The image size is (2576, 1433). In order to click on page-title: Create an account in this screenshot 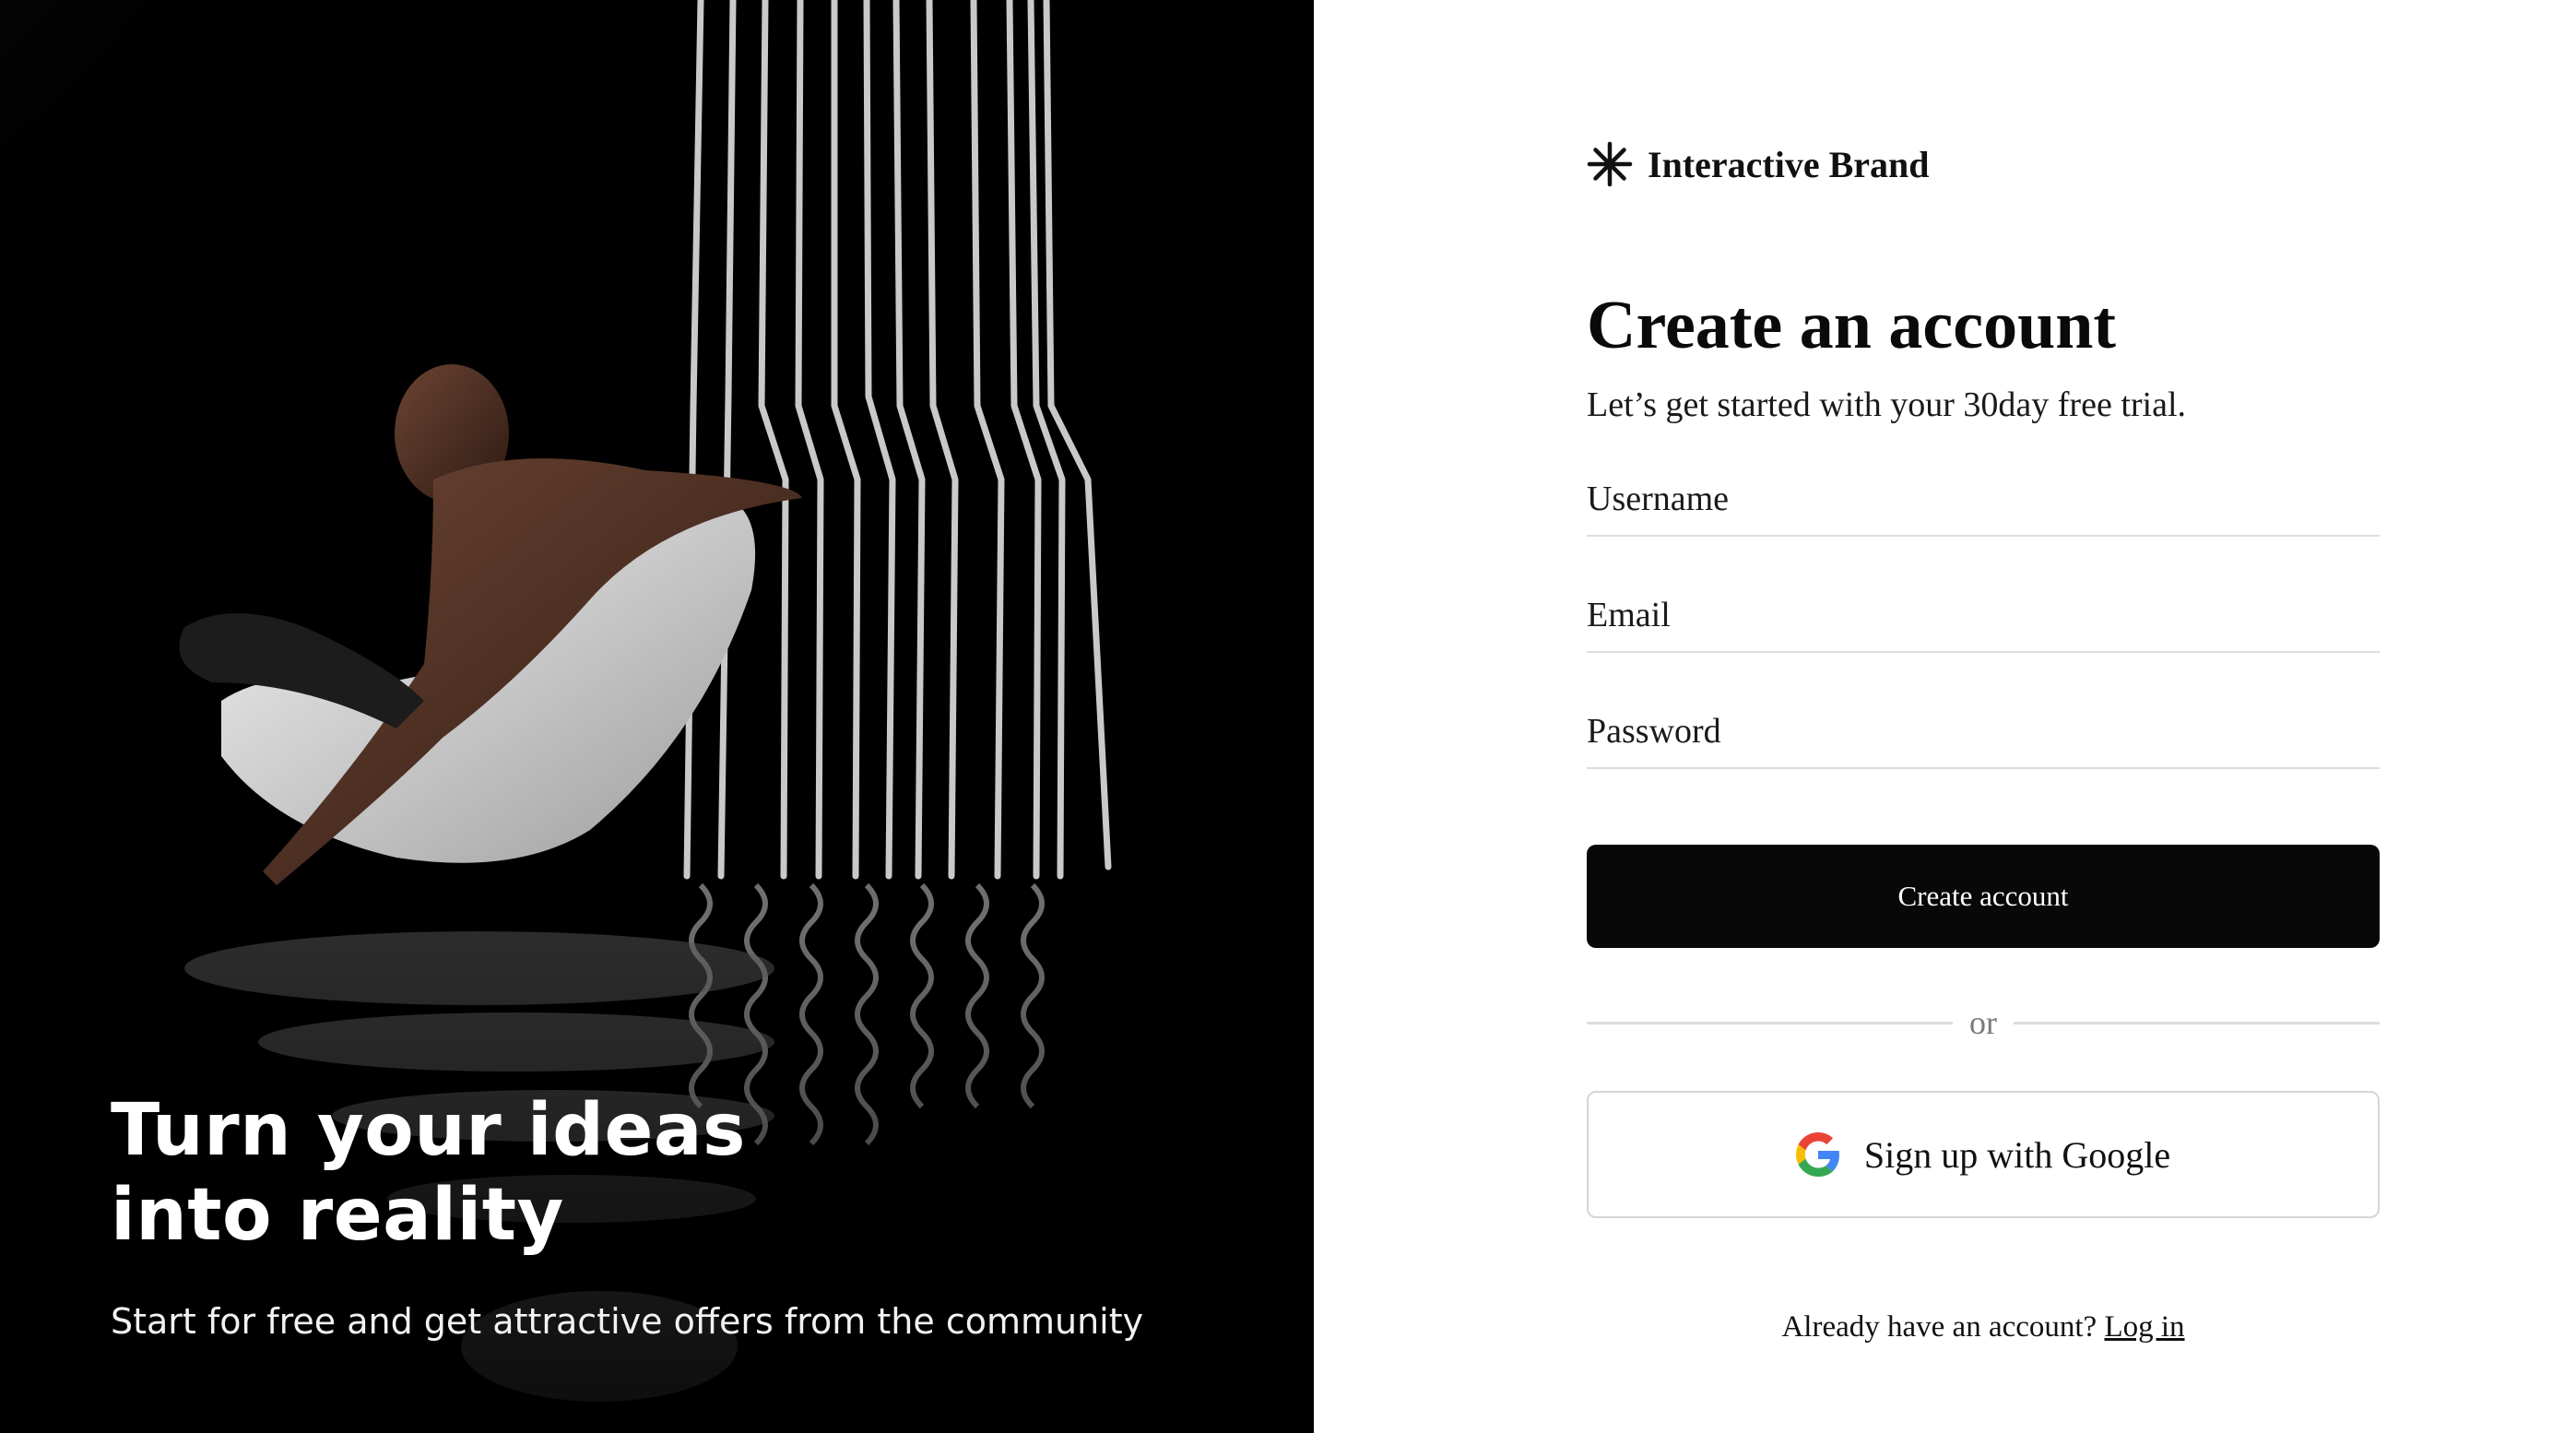, I will do `click(1852, 325)`.